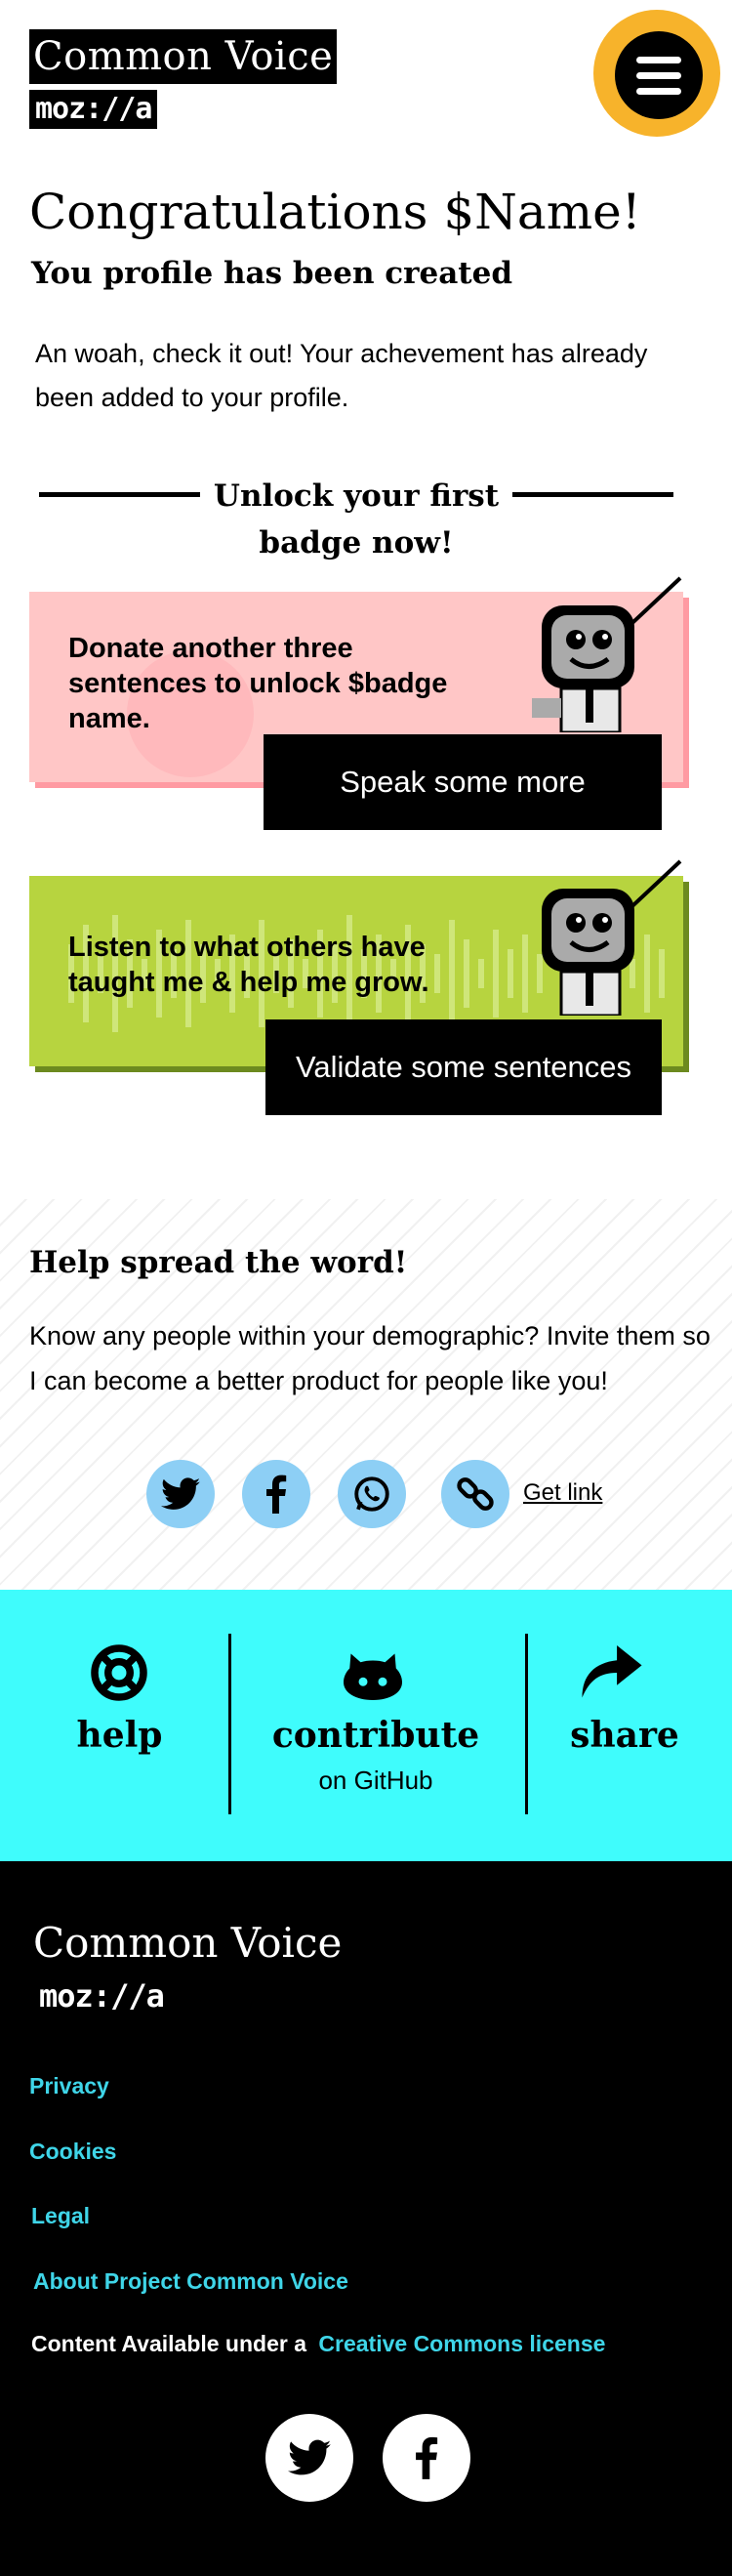 The height and width of the screenshot is (2576, 732). What do you see at coordinates (102, 1996) in the screenshot?
I see `footer-mozilla-logo: moz://a` at bounding box center [102, 1996].